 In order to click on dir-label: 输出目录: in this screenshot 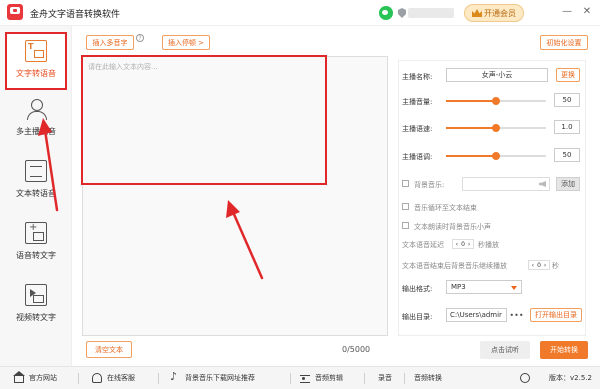, I will do `click(417, 317)`.